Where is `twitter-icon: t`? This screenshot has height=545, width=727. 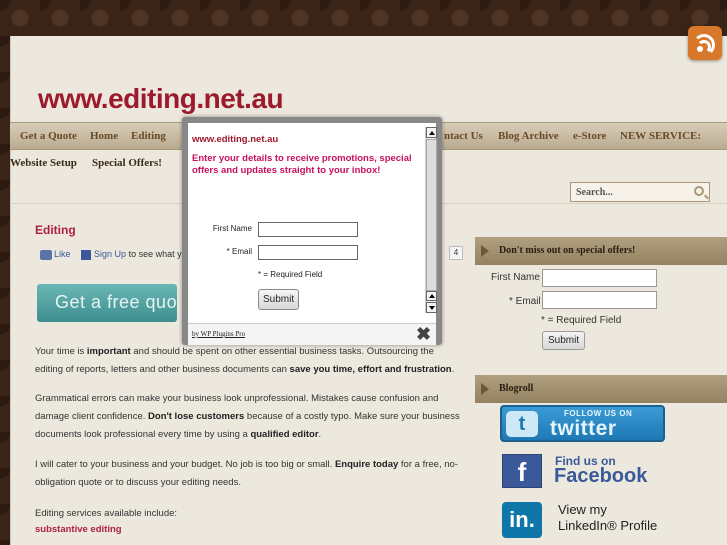
twitter-icon: t is located at coordinates (522, 424).